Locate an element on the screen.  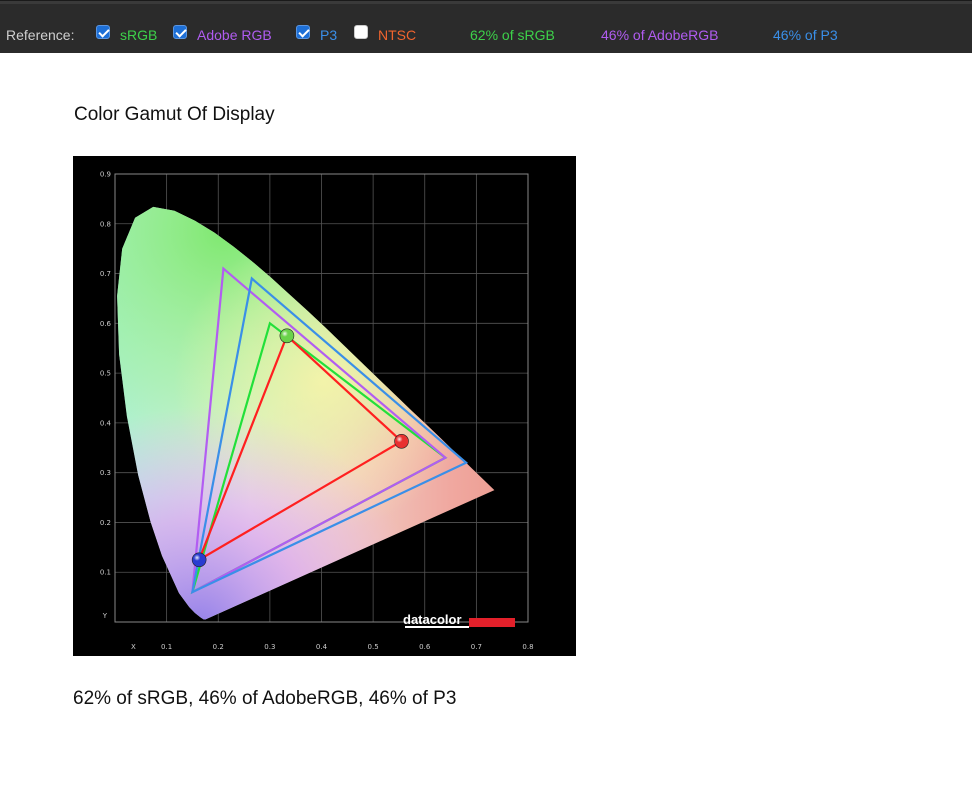
coverage-caption: 62% of sRGB, 46% of AdobeRGB, 46% of P3 is located at coordinates (265, 698).